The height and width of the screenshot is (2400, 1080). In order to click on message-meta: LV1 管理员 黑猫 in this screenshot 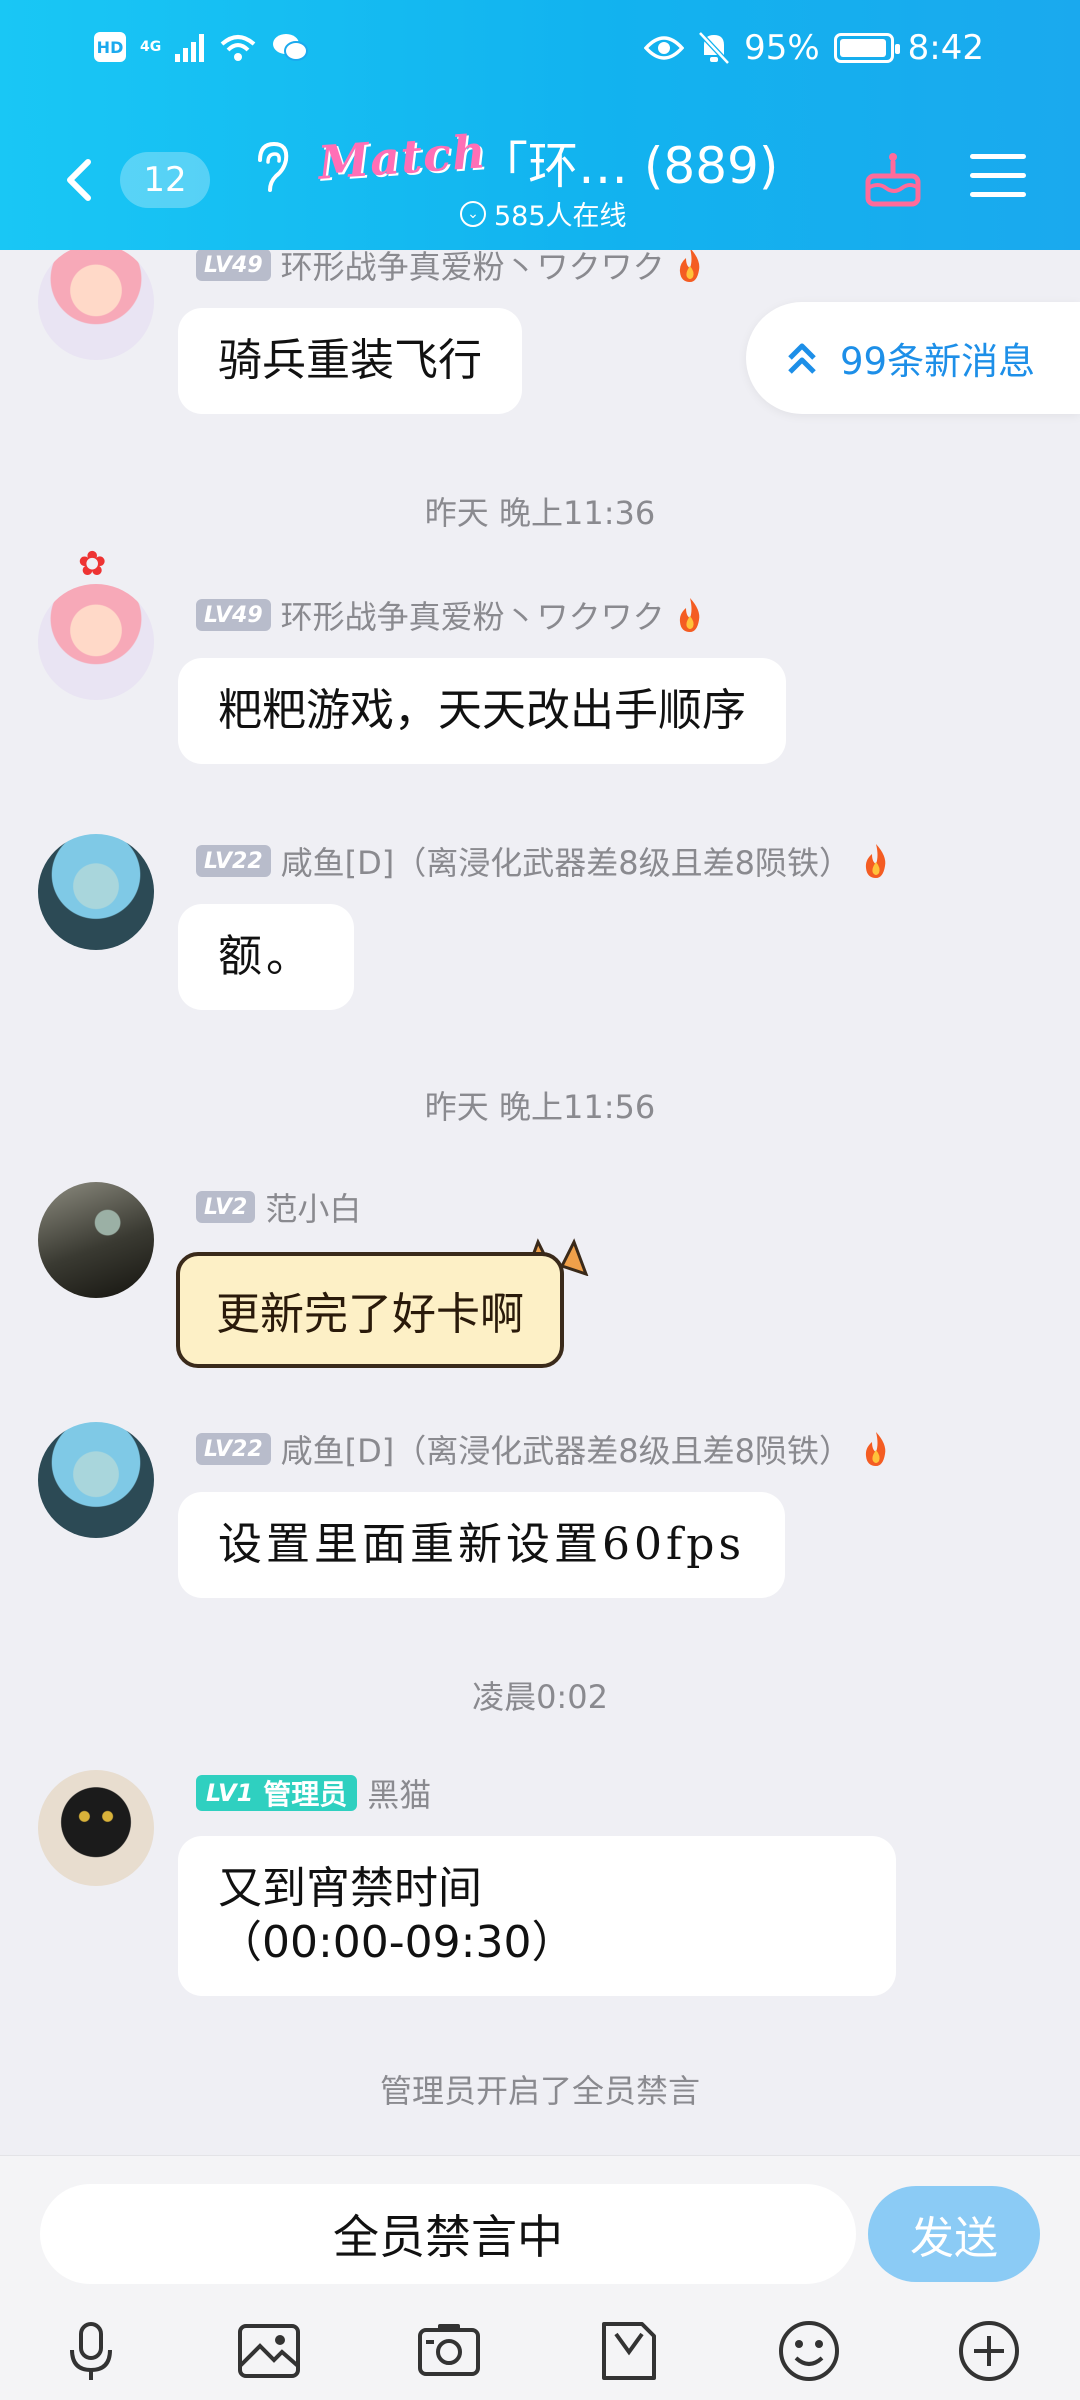, I will do `click(313, 1793)`.